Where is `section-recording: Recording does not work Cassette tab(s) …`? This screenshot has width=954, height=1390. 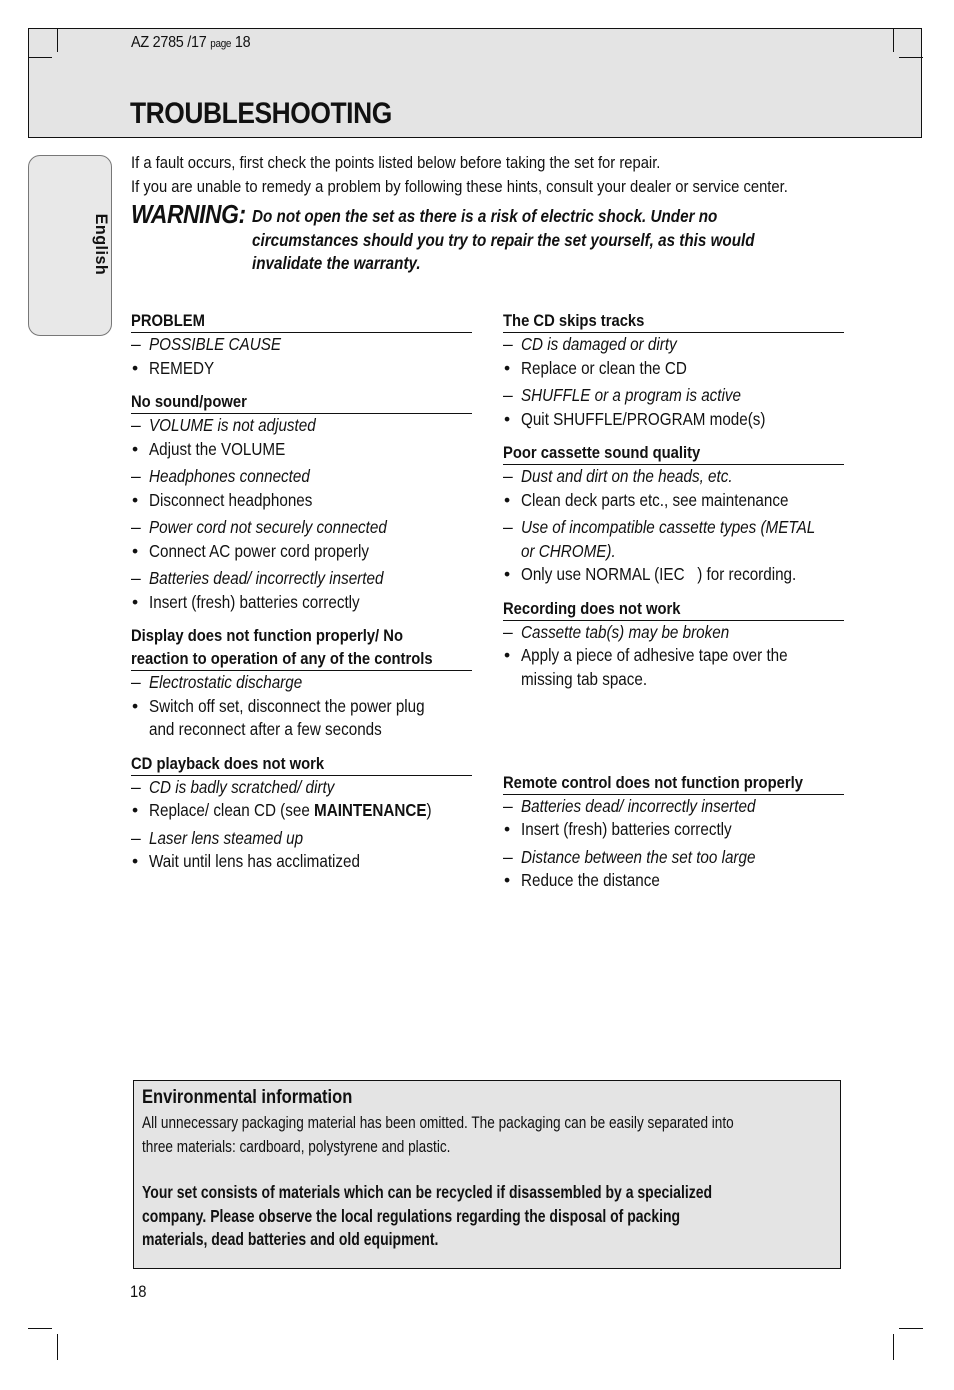
section-recording: Recording does not work Cassette tab(s) … is located at coordinates (673, 679).